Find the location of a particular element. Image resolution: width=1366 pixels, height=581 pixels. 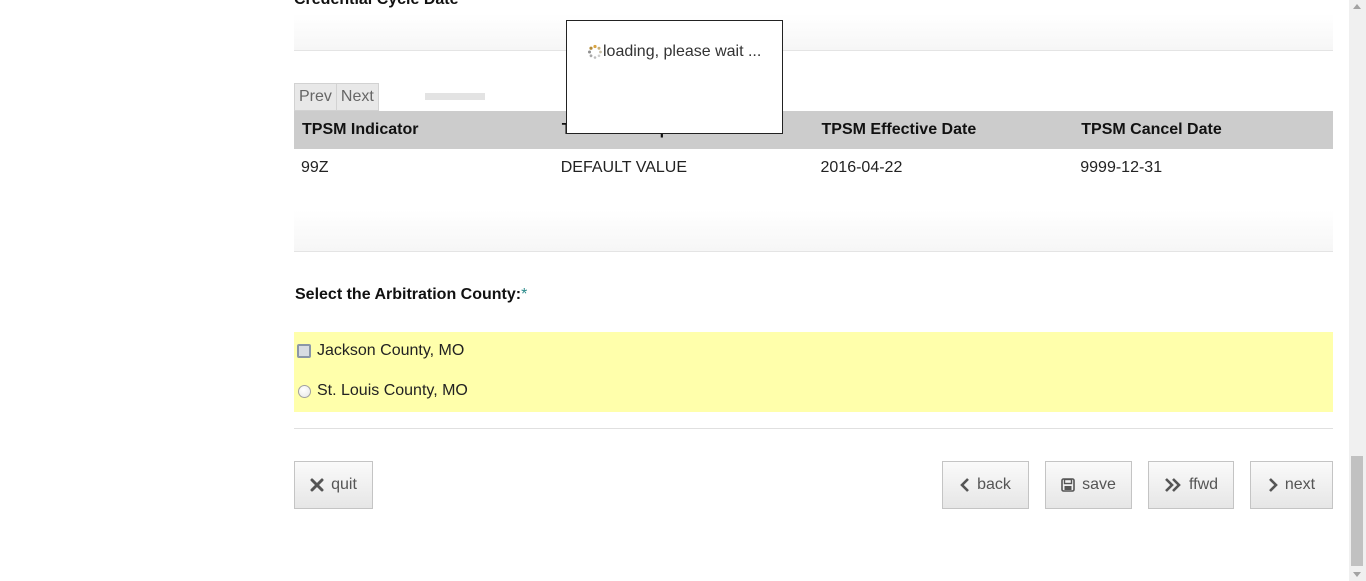

table-cell: 9999-12-31 is located at coordinates (1121, 167).